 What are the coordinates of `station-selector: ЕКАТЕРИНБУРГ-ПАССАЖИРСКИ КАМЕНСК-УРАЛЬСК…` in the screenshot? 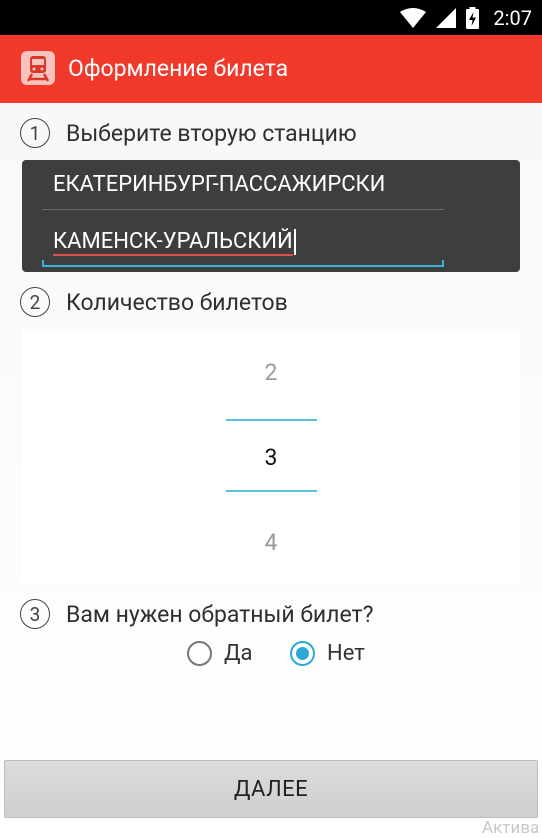 It's located at (271, 216).